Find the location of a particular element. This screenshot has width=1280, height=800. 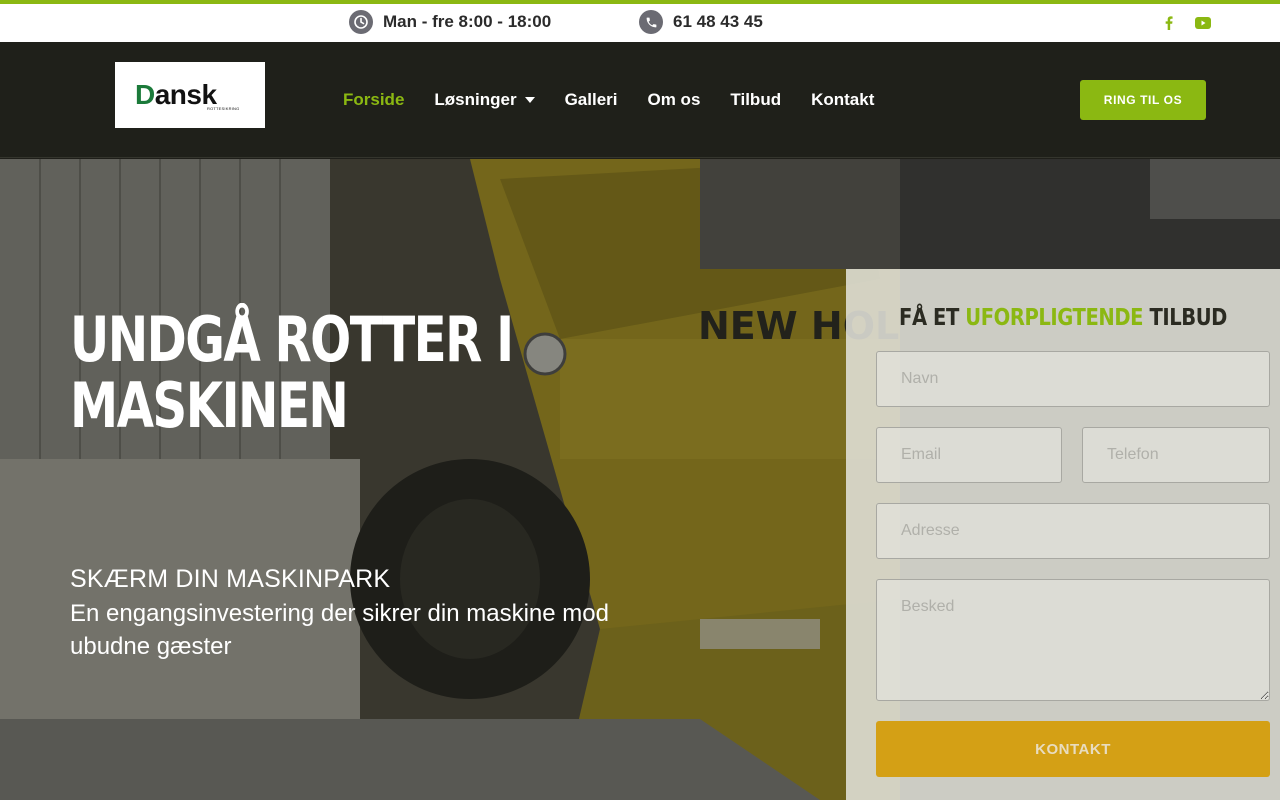

call-us-button: RING TIL OS is located at coordinates (1143, 100).